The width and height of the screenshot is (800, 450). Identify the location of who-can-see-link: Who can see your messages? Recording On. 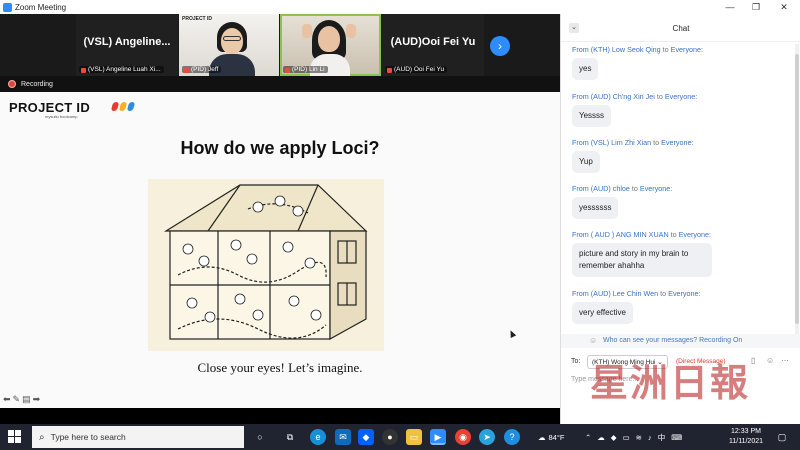
(680, 341).